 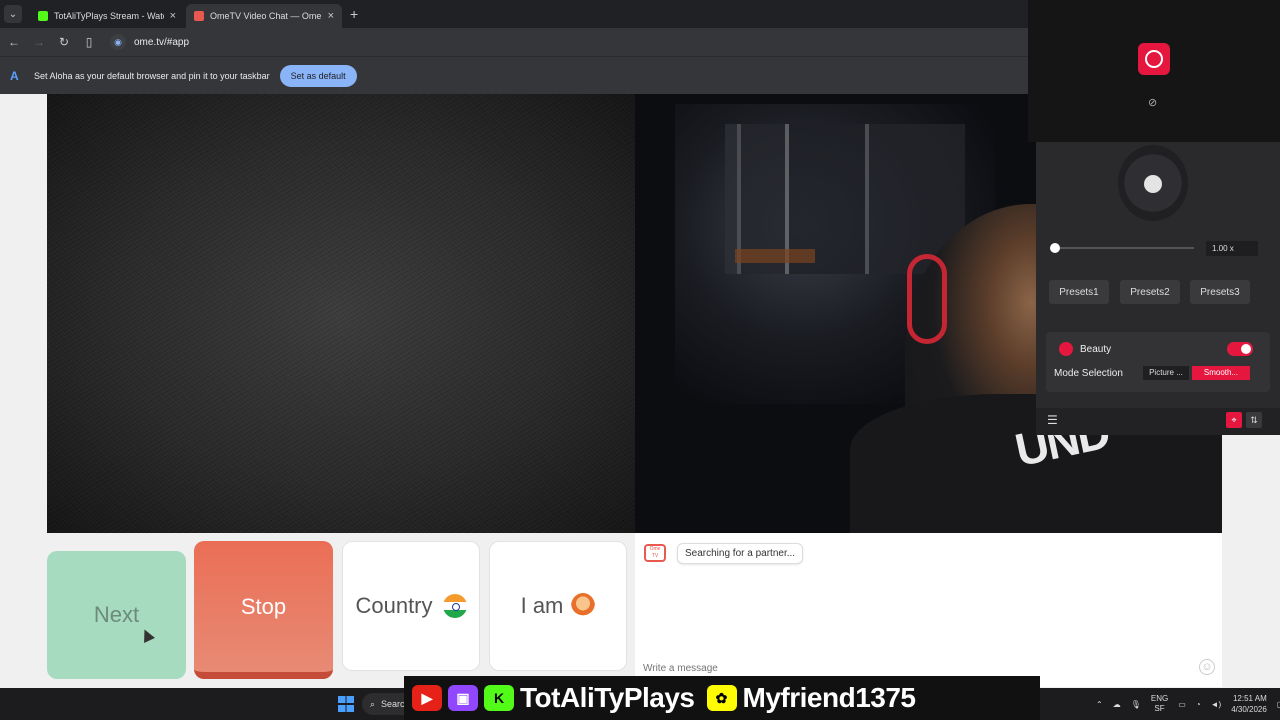 What do you see at coordinates (1232, 248) in the screenshot?
I see `zoom-value-field: 1.00 x` at bounding box center [1232, 248].